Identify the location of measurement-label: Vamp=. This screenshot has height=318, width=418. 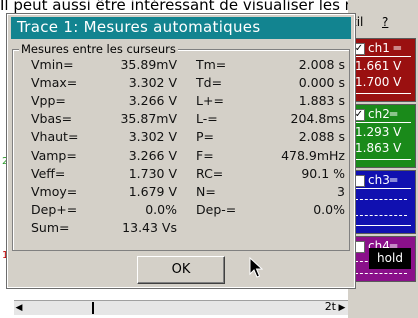
(54, 155).